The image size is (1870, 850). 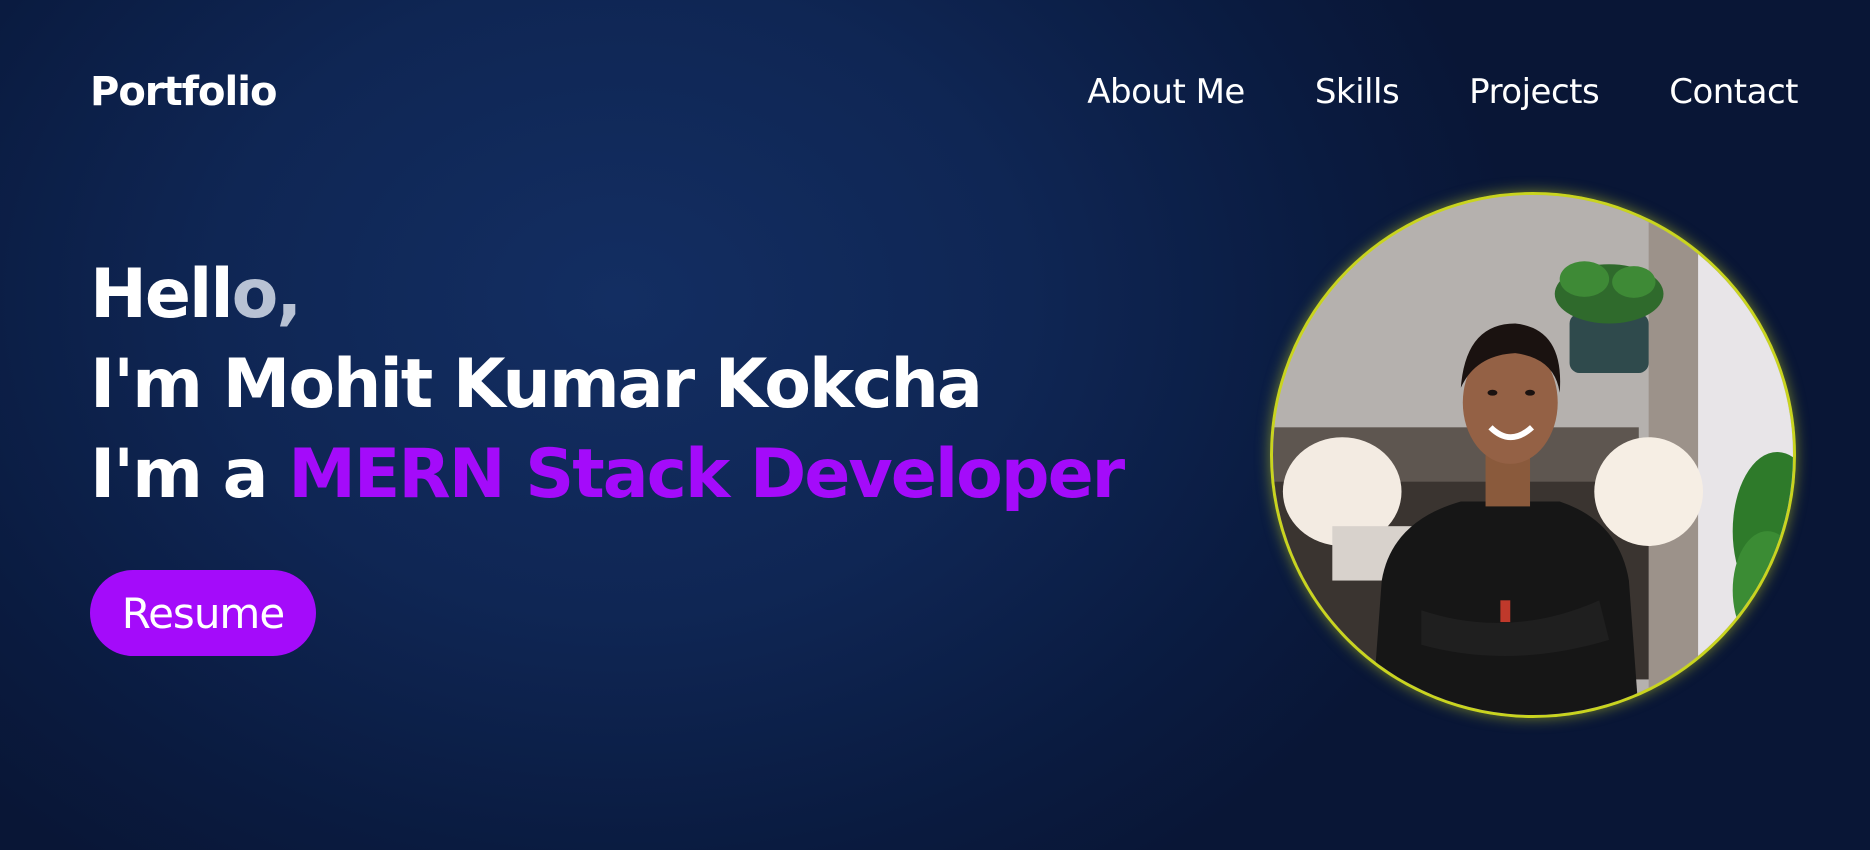 I want to click on nav-links: About Me Skills Projects Contact, so click(x=1442, y=92).